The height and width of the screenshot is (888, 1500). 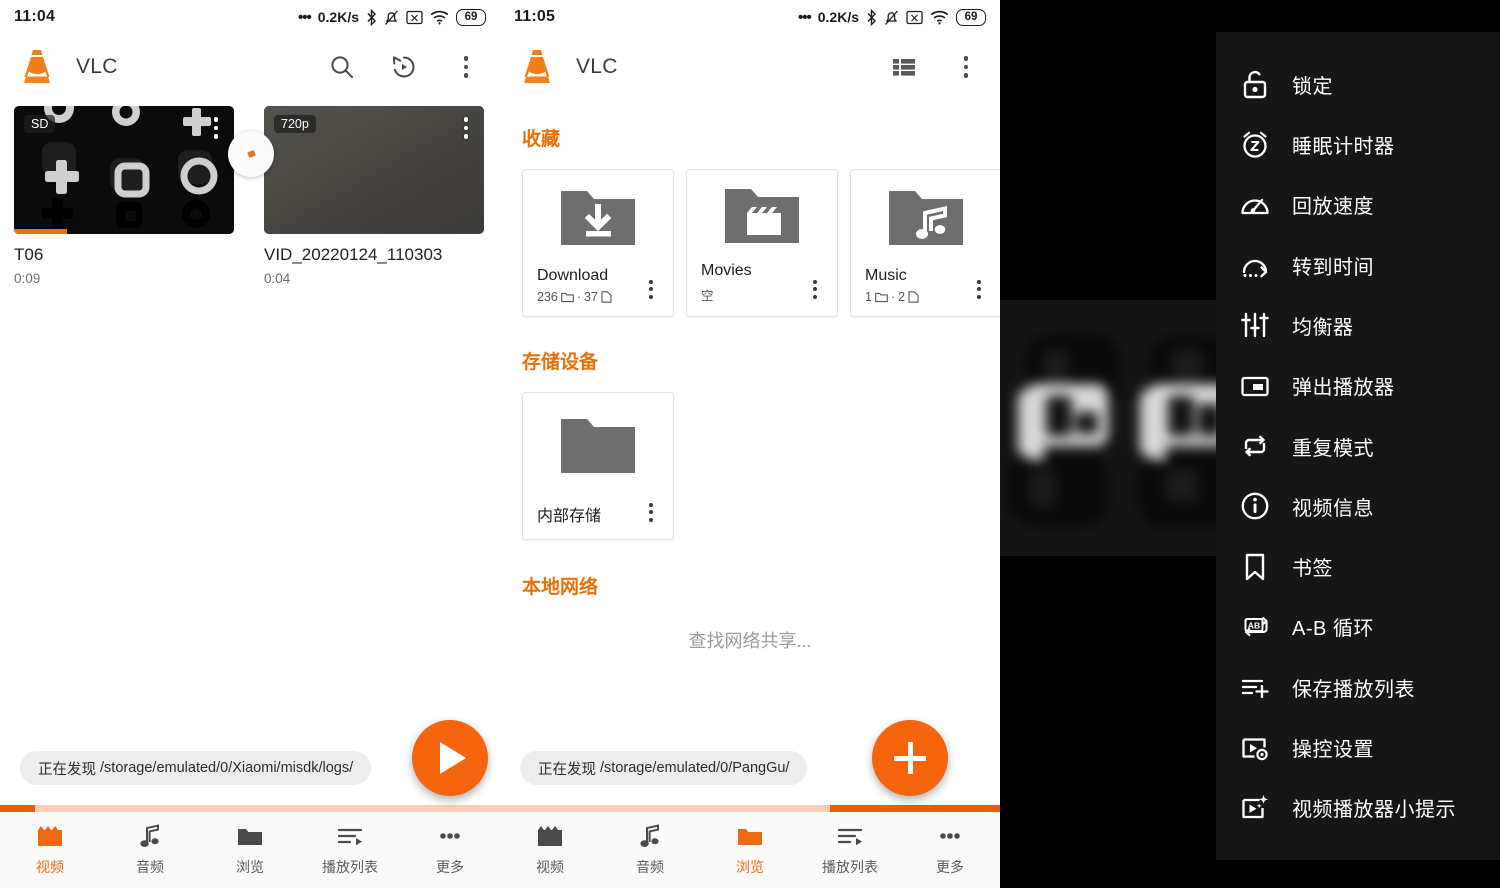 I want to click on menu-item-lock: 锁定, so click(x=1358, y=84).